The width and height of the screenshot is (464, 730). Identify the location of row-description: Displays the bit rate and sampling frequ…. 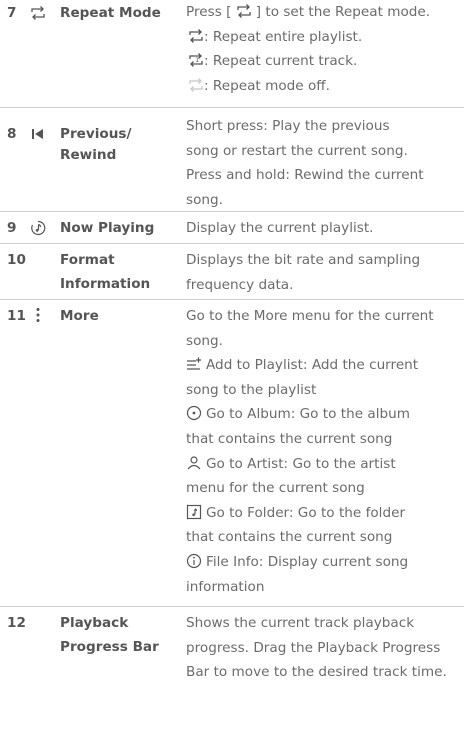
(303, 272).